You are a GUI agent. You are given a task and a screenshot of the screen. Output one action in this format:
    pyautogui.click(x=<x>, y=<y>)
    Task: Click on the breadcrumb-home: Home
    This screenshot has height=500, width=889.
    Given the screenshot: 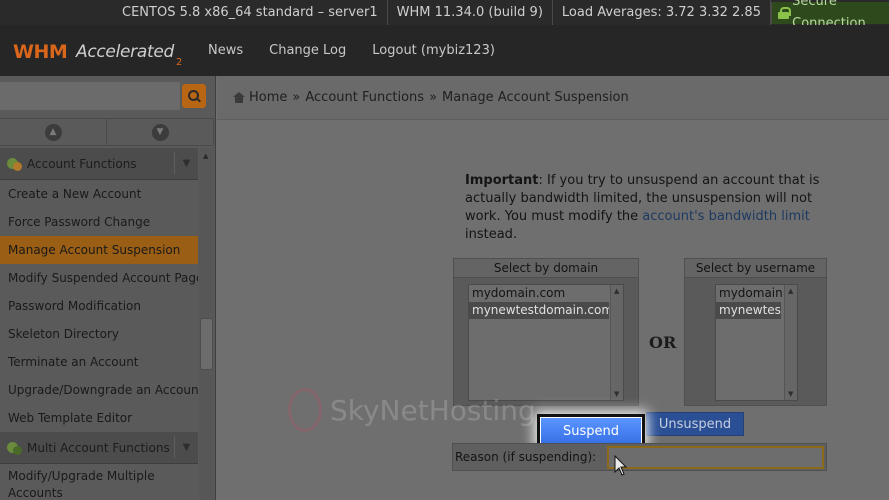 What is the action you would take?
    pyautogui.click(x=268, y=97)
    